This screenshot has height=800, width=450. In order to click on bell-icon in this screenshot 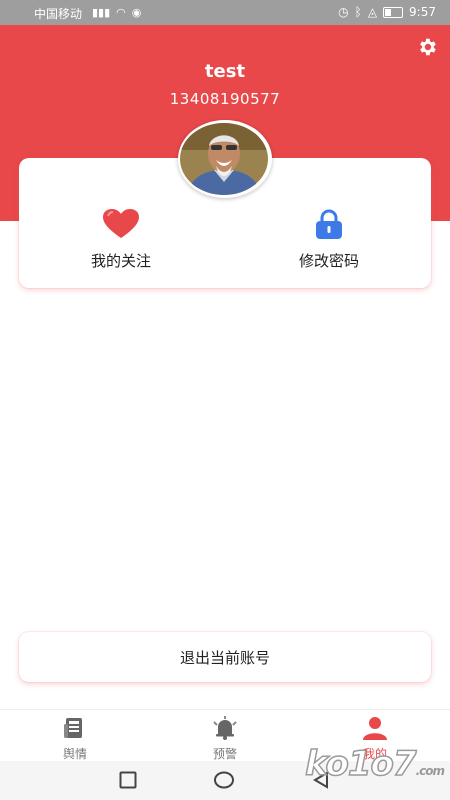, I will do `click(225, 728)`.